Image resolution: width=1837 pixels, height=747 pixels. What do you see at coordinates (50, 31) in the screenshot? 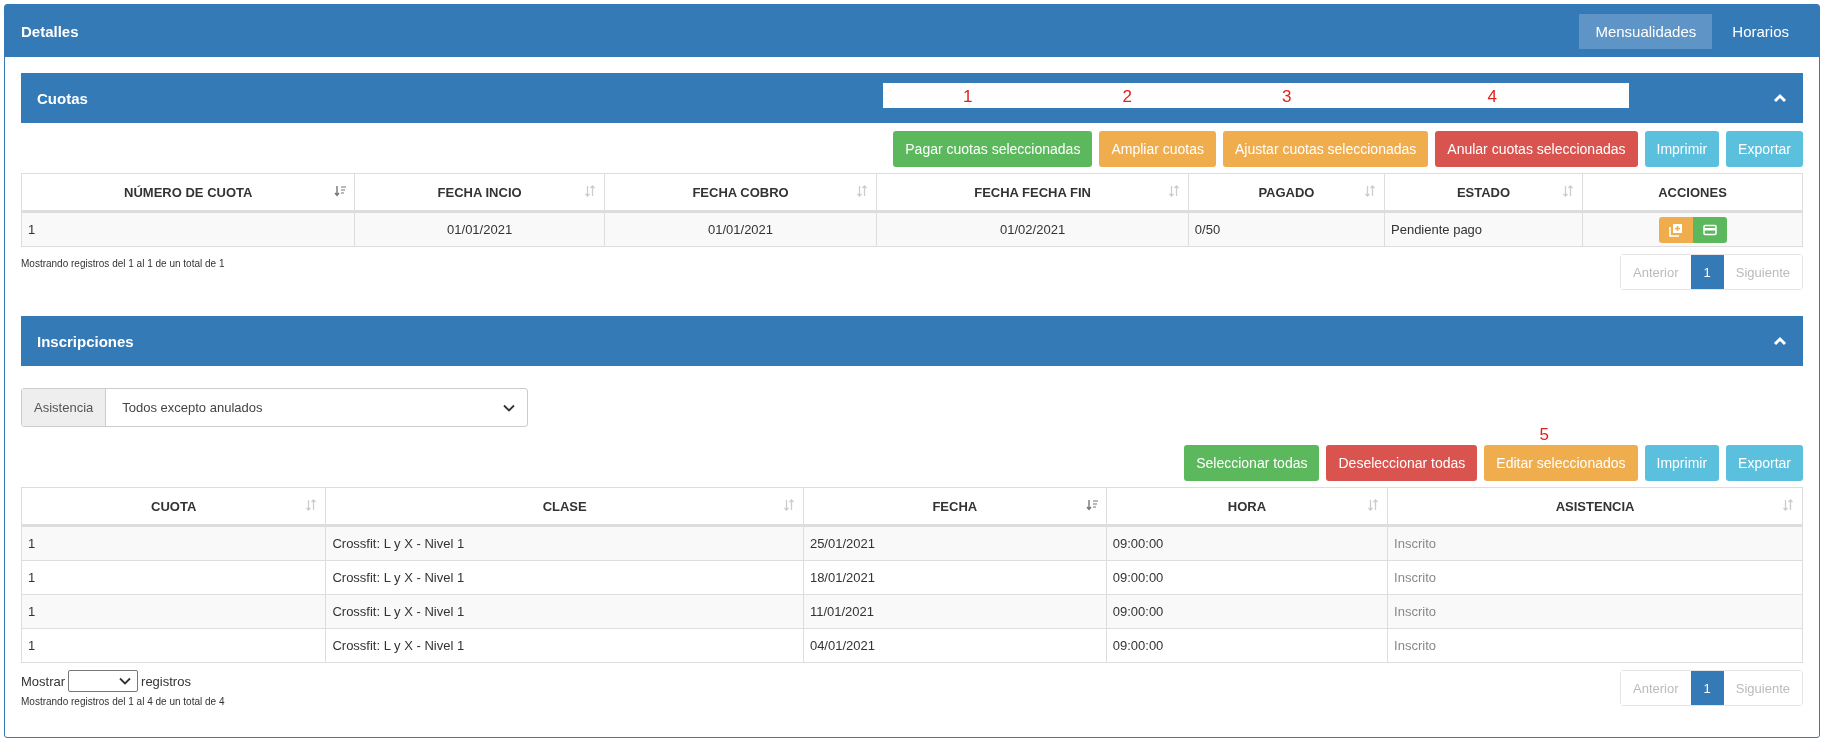
I see `panel-title: Detalles` at bounding box center [50, 31].